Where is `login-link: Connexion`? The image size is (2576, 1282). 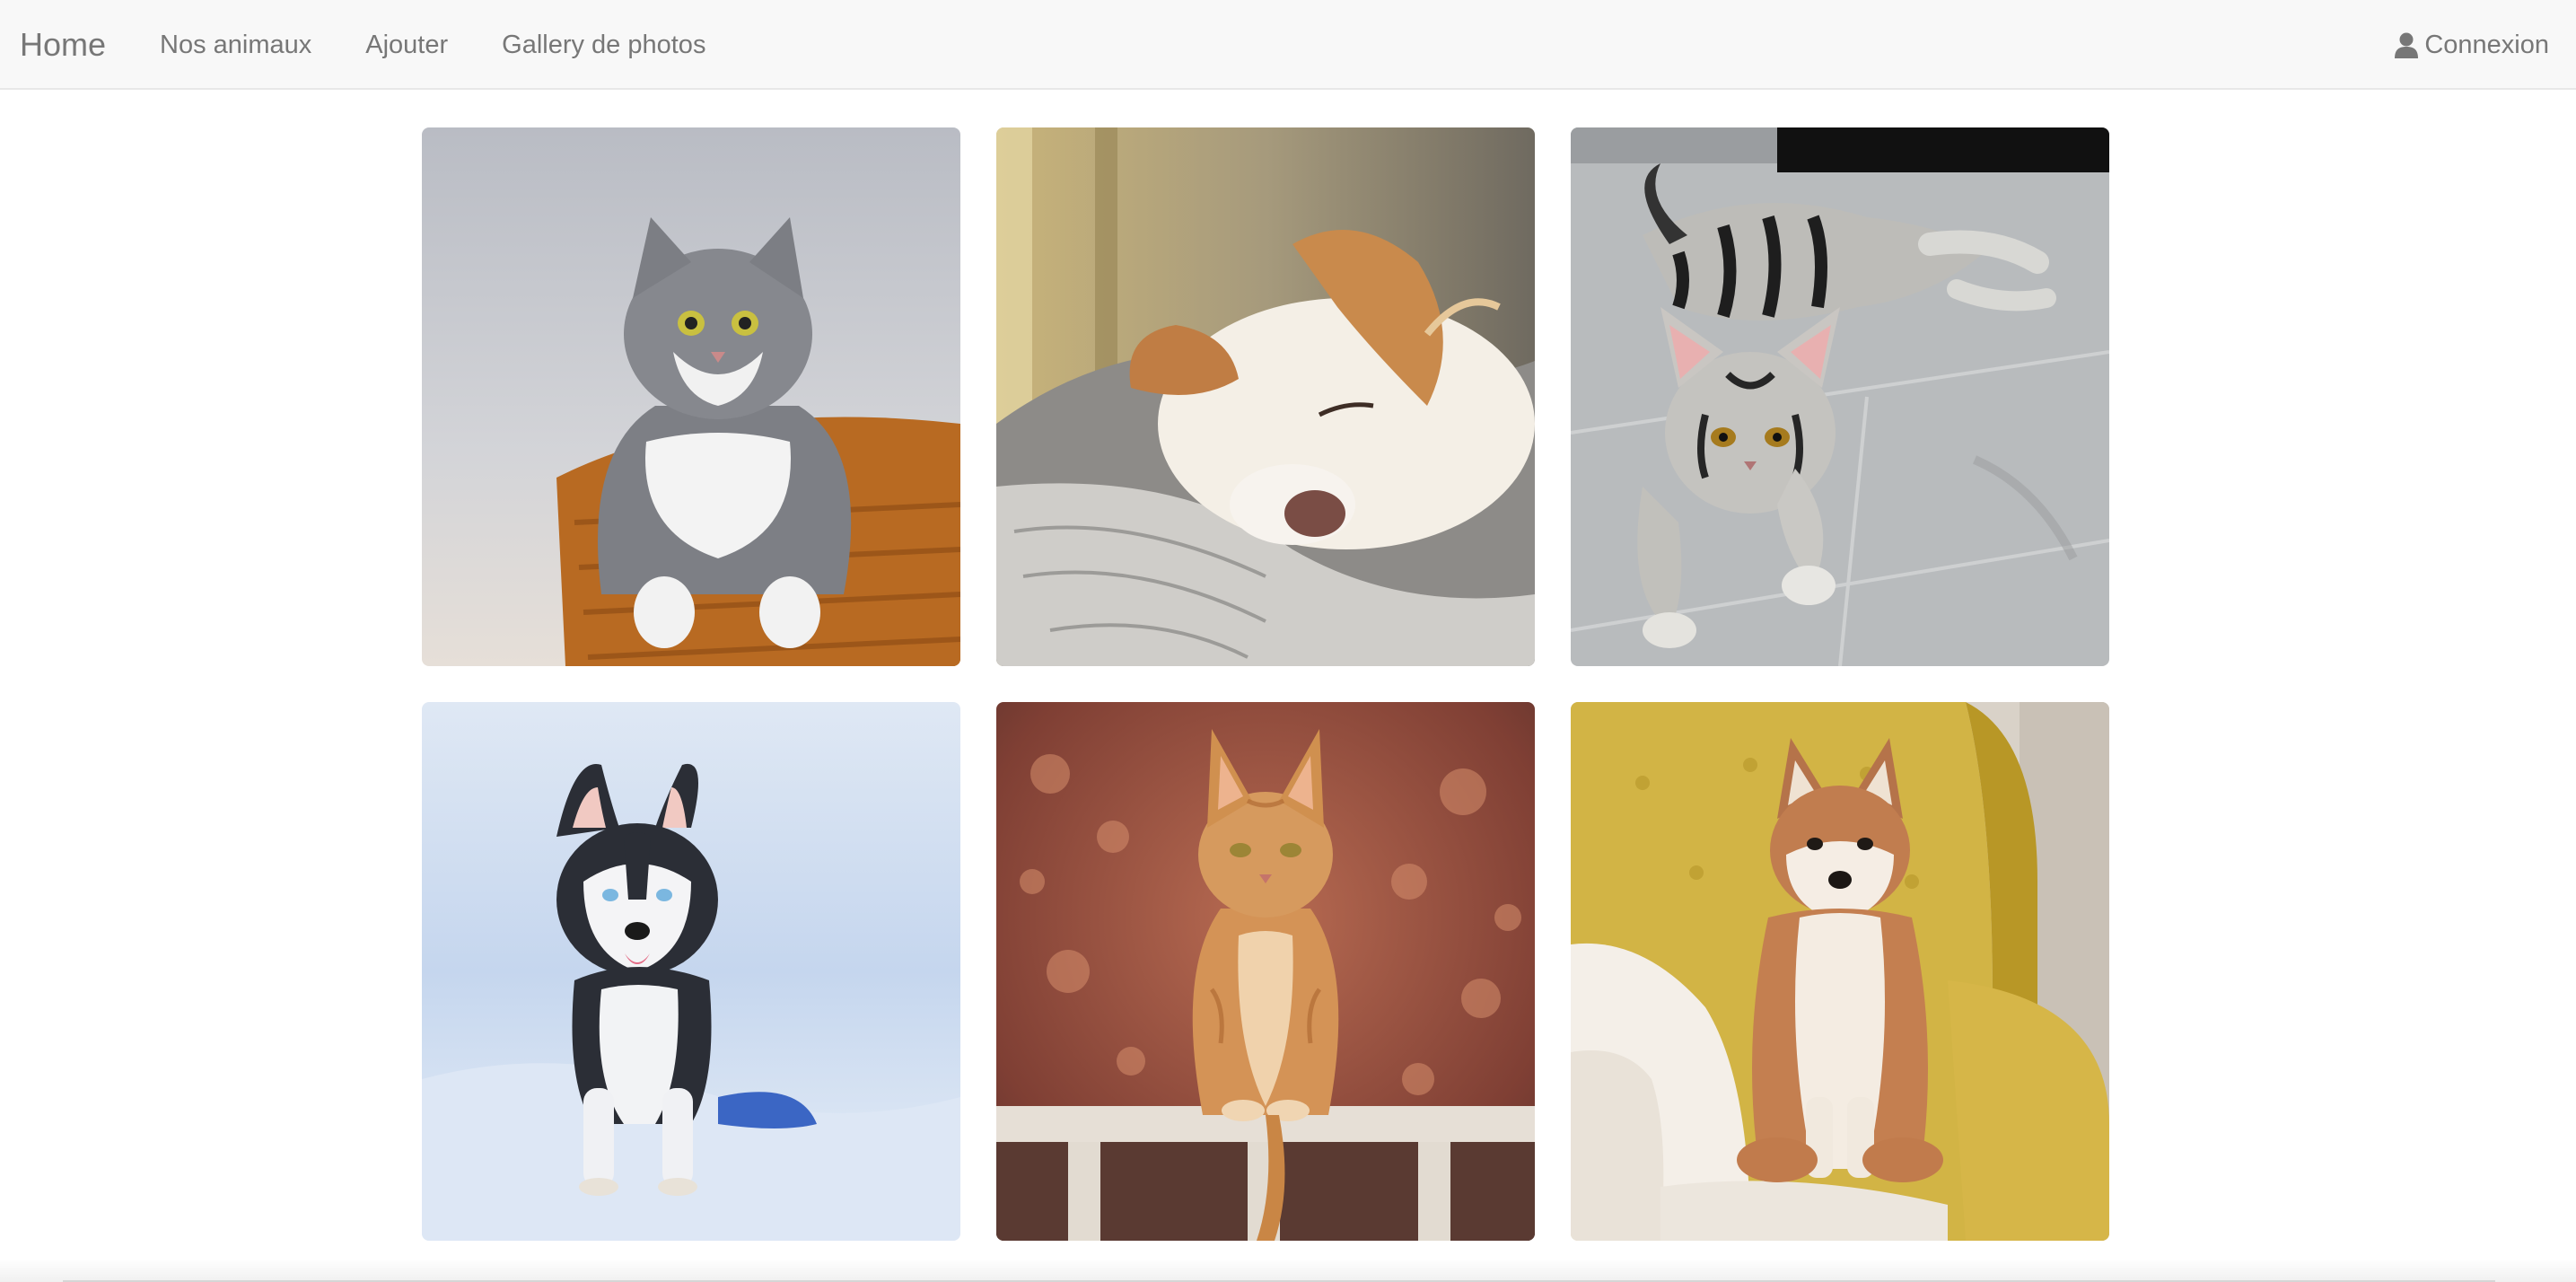
login-link: Connexion is located at coordinates (2471, 45).